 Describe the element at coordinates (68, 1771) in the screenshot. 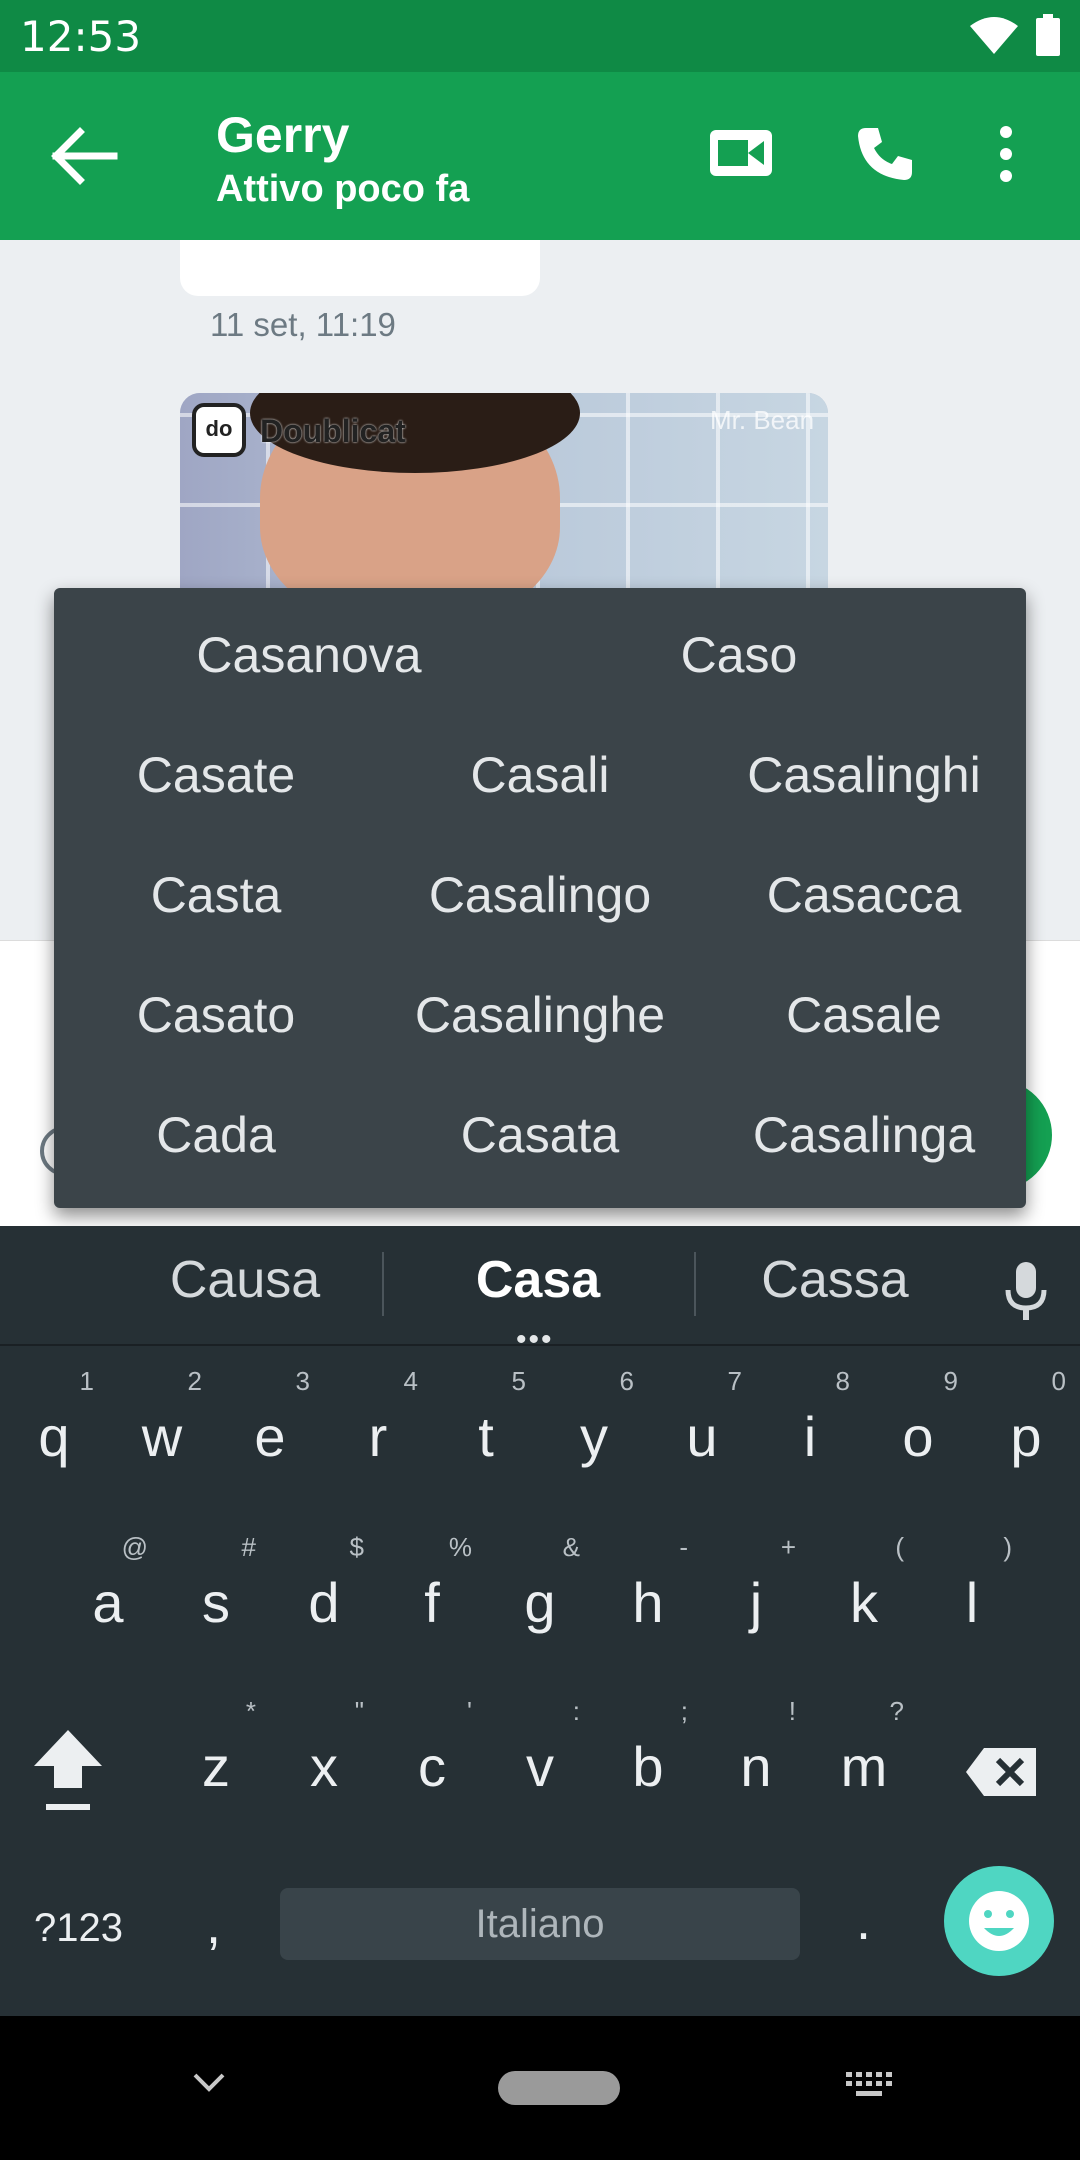

I see `shift-key-icon` at that location.